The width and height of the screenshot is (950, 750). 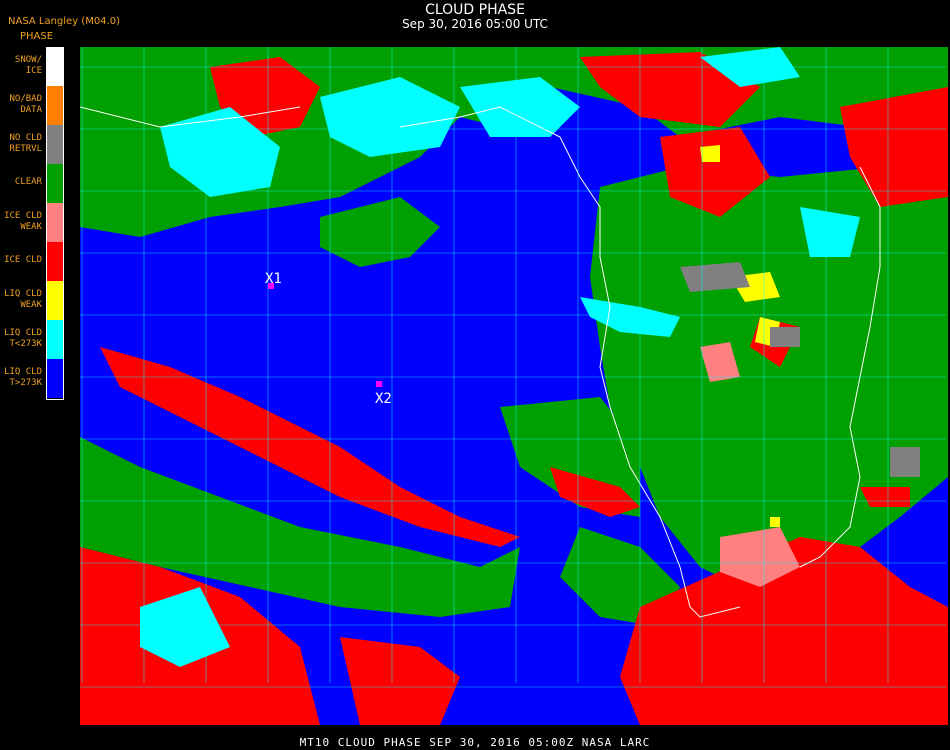 I want to click on legend-label: T<273K, so click(x=25, y=344).